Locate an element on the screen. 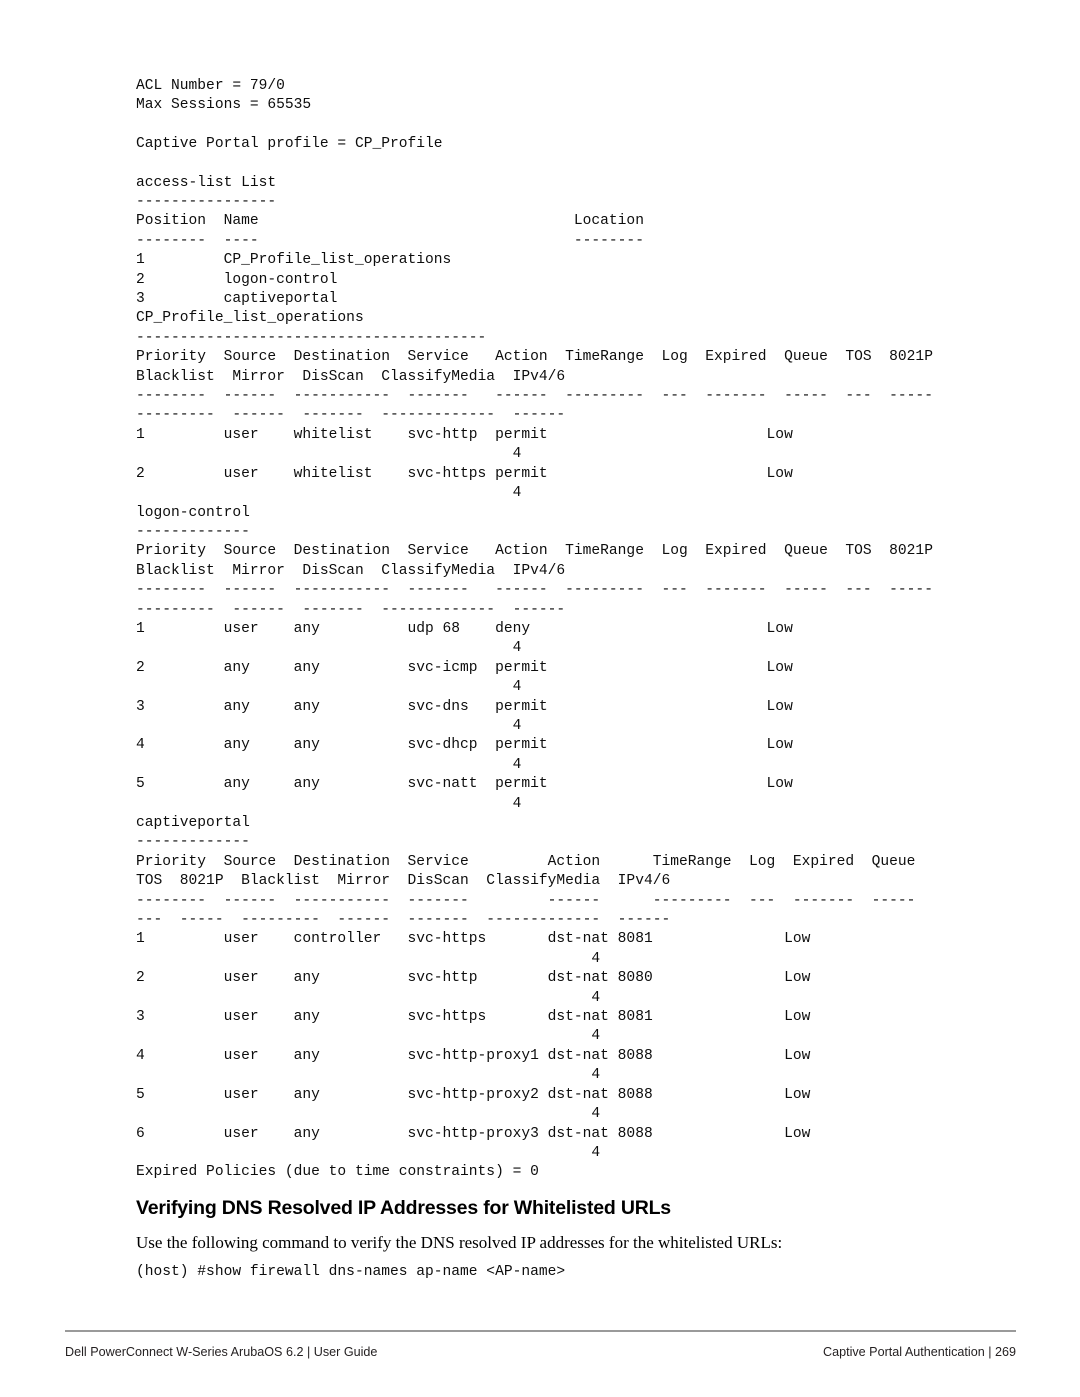 The image size is (1080, 1397). cli-line: 4 any any svc-dhcp permit Low is located at coordinates (464, 745).